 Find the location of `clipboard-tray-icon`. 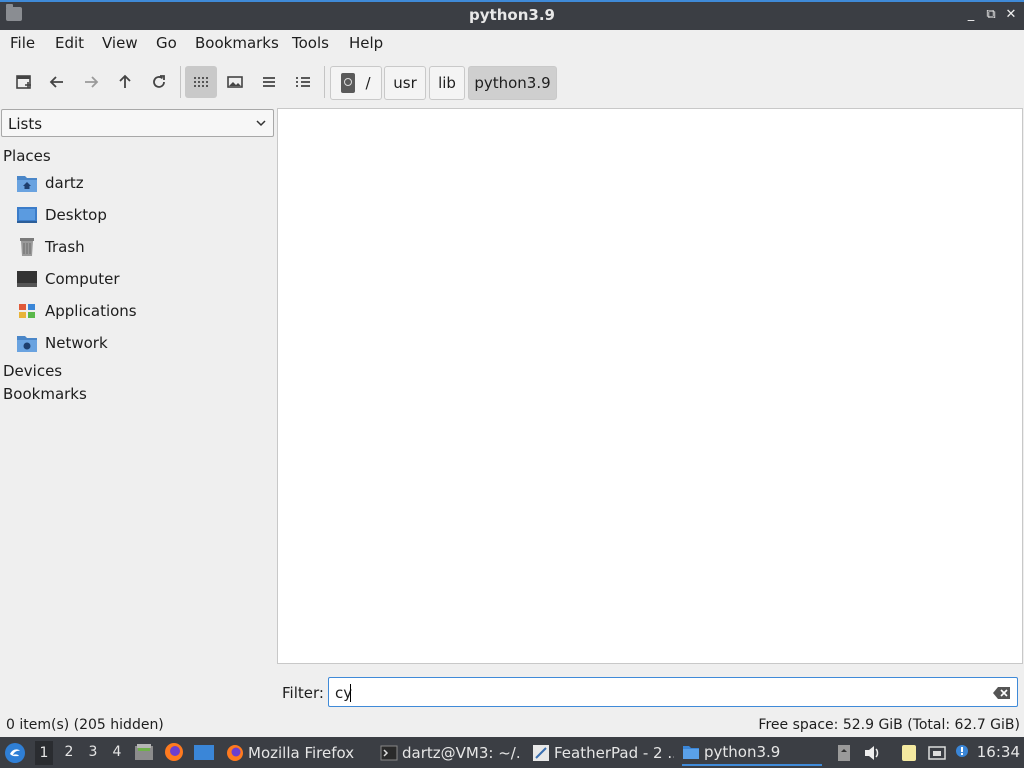

clipboard-tray-icon is located at coordinates (844, 753).